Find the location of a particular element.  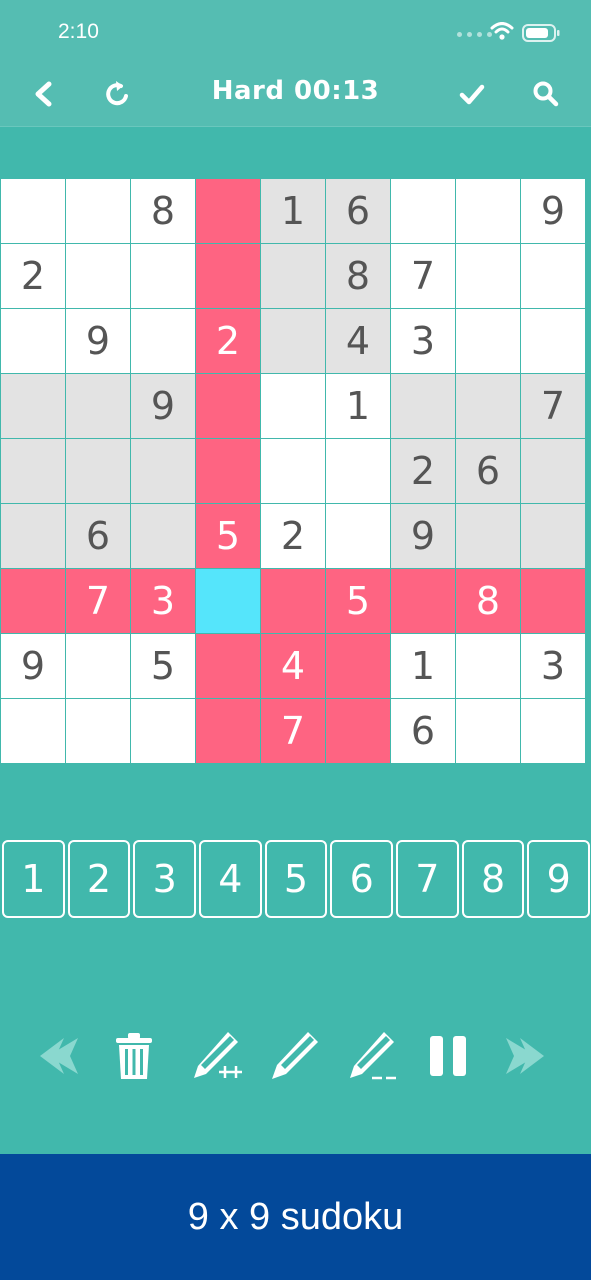

number-button-5: 5 is located at coordinates (296, 879).